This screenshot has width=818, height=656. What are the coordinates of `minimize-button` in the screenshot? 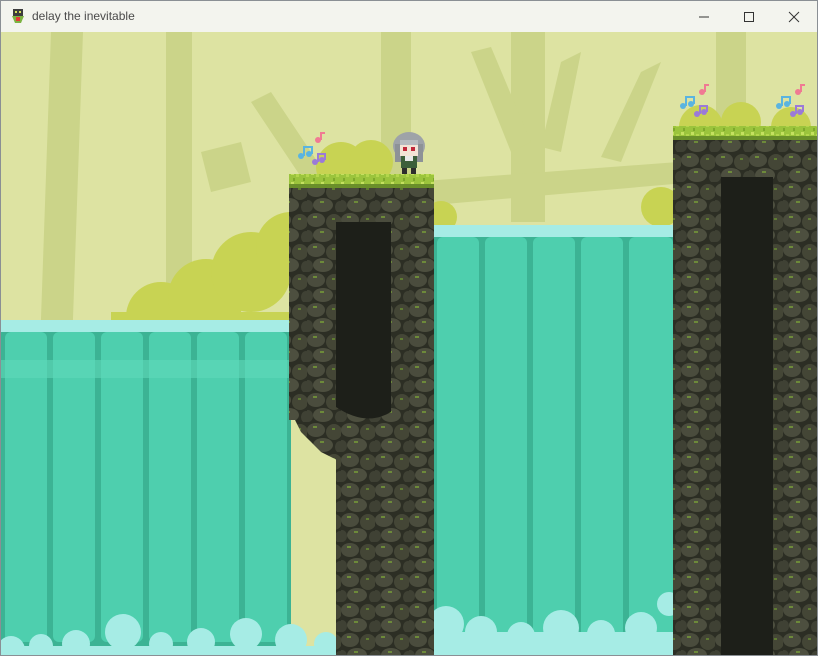 It's located at (704, 16).